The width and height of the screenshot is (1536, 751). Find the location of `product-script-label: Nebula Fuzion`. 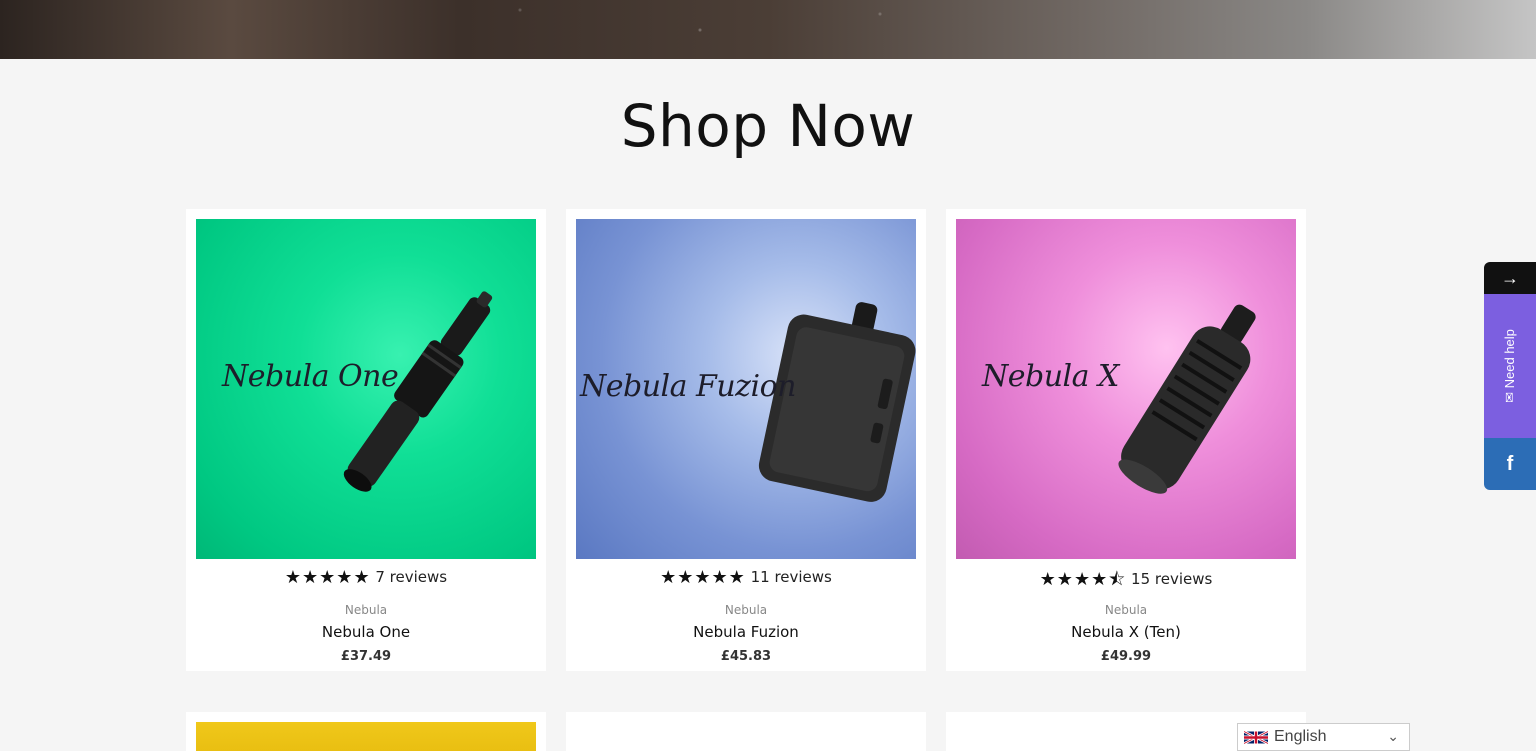

product-script-label: Nebula Fuzion is located at coordinates (688, 386).